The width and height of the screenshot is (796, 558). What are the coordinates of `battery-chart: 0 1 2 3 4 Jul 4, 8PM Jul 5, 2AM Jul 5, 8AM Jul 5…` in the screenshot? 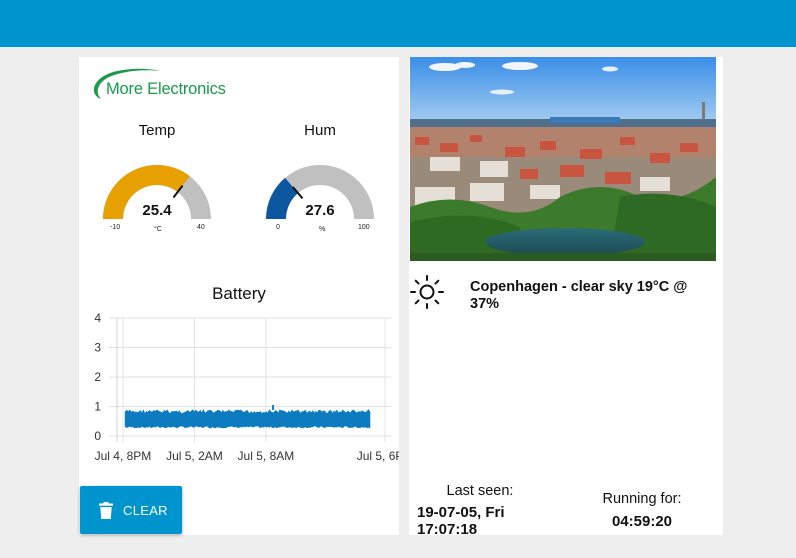 It's located at (246, 387).